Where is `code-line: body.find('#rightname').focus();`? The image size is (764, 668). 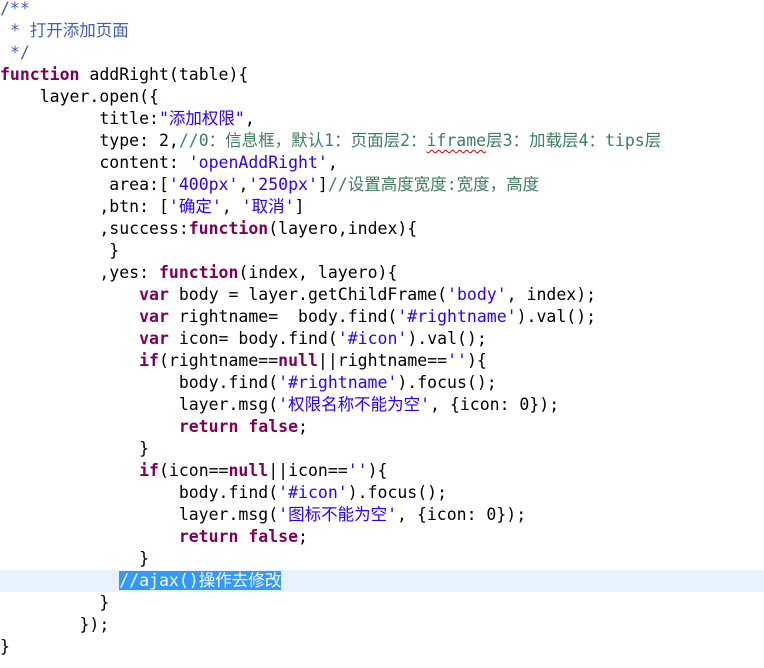 code-line: body.find('#rightname').focus(); is located at coordinates (382, 383).